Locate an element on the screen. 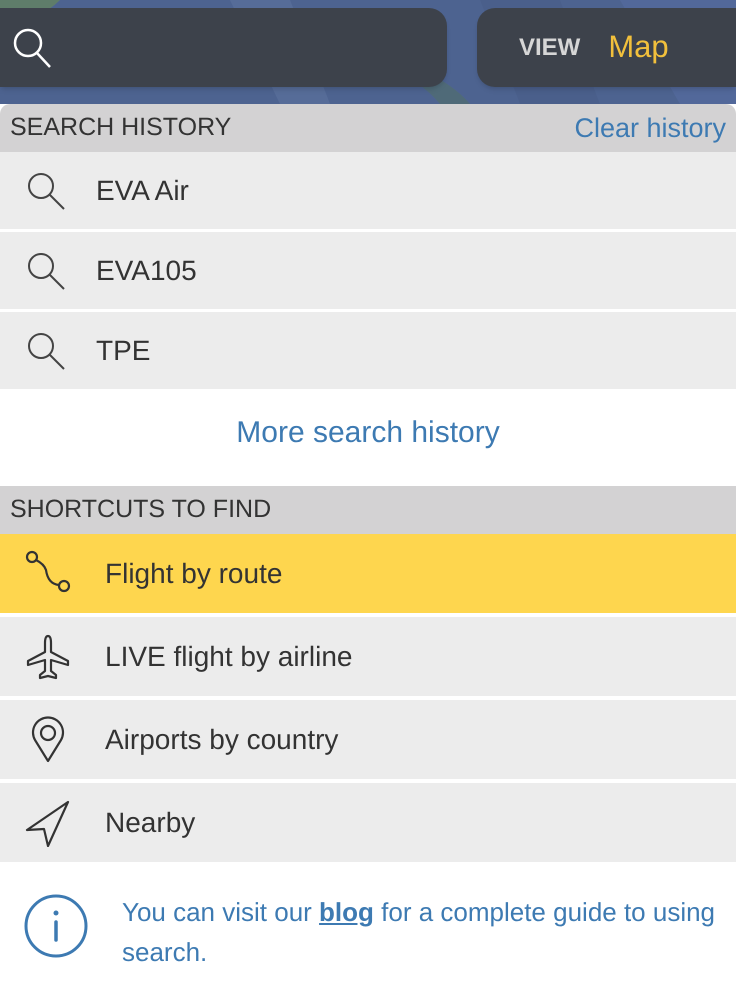 This screenshot has width=736, height=992. history-item: EVA Air is located at coordinates (368, 190).